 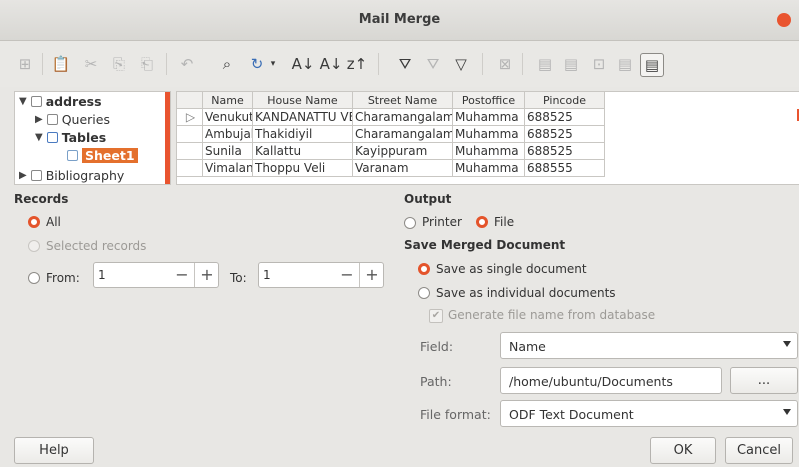 What do you see at coordinates (424, 269) in the screenshot?
I see `single-document-radio` at bounding box center [424, 269].